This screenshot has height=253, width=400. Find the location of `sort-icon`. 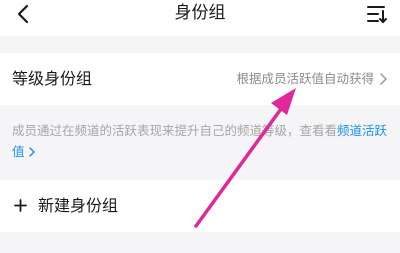

sort-icon is located at coordinates (377, 14).